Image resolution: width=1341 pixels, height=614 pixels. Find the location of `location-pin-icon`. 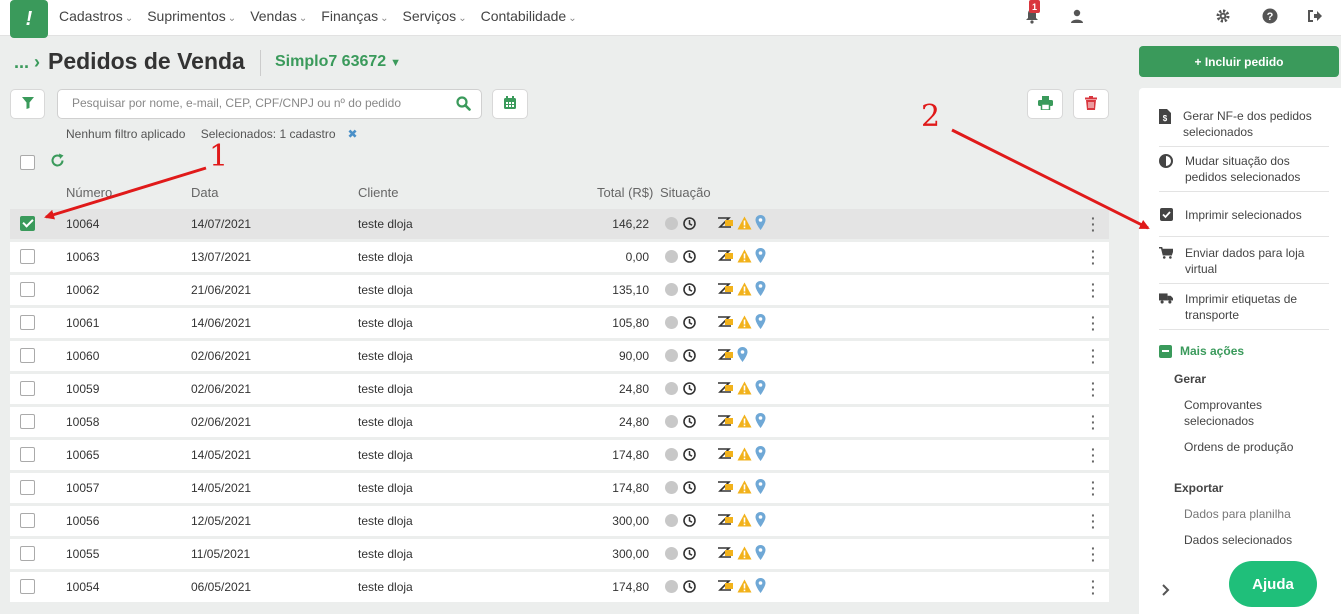

location-pin-icon is located at coordinates (760, 519).